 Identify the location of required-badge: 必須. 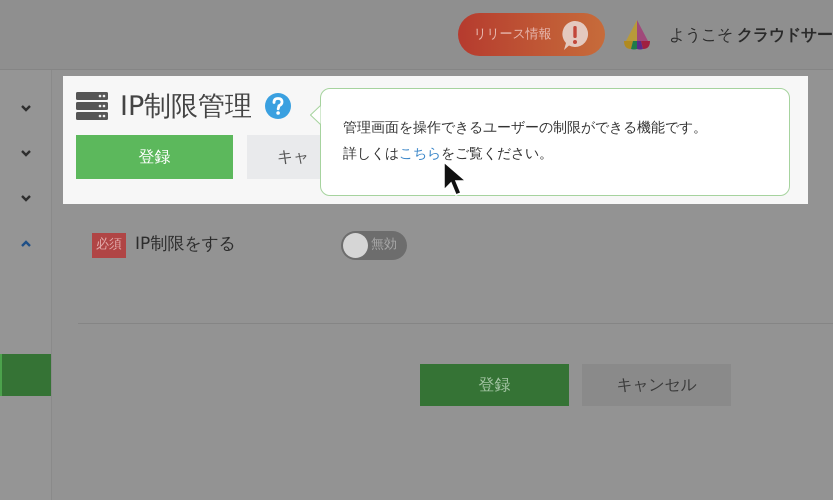
(109, 245).